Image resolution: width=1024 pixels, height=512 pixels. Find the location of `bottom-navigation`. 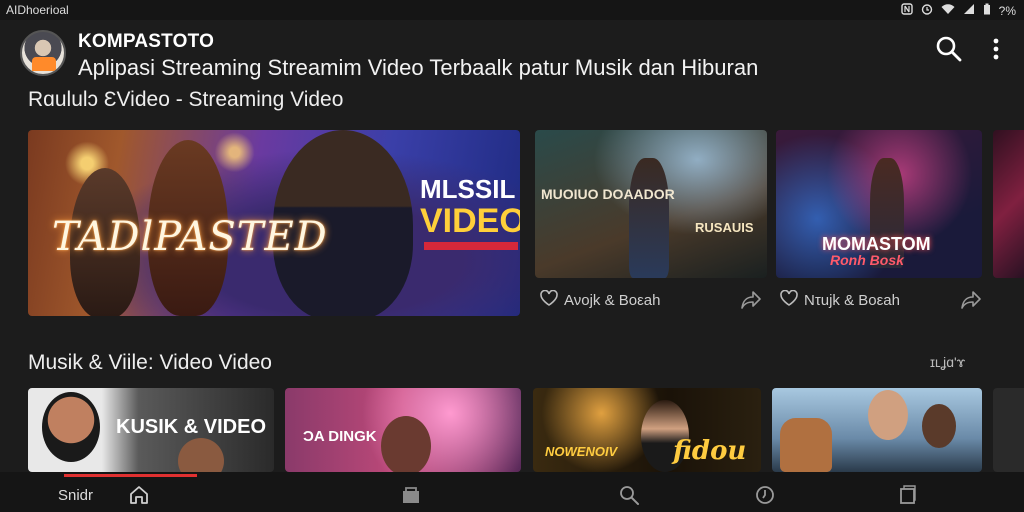

bottom-navigation is located at coordinates (512, 492).